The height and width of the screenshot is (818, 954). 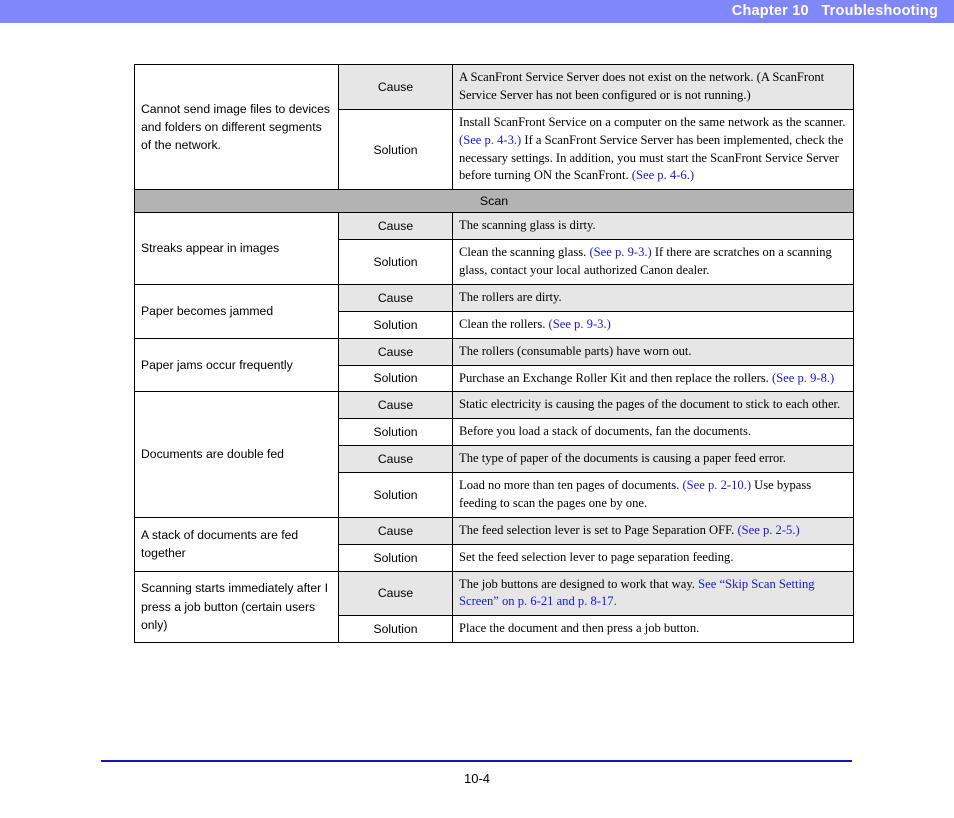 I want to click on section-band-row: Scan, so click(x=494, y=201).